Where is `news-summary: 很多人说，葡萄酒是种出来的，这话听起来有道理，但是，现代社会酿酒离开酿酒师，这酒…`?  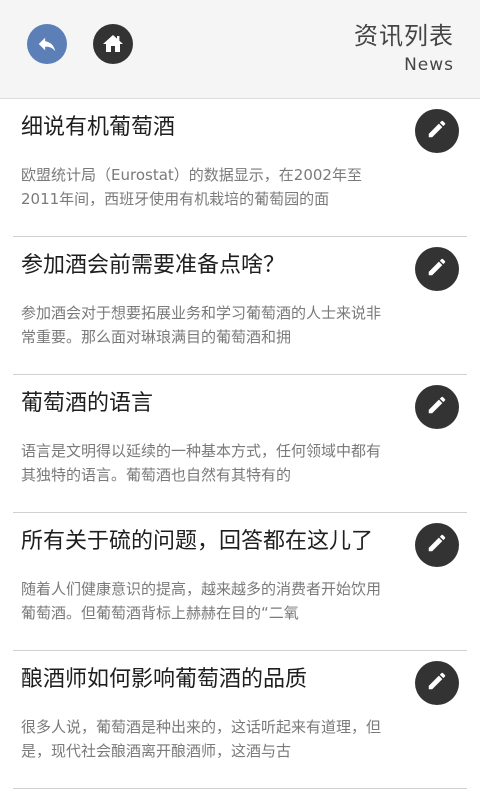
news-summary: 很多人说，葡萄酒是种出来的，这话听起来有道理，但是，现代社会酿酒离开酿酒师，这酒… is located at coordinates (201, 739).